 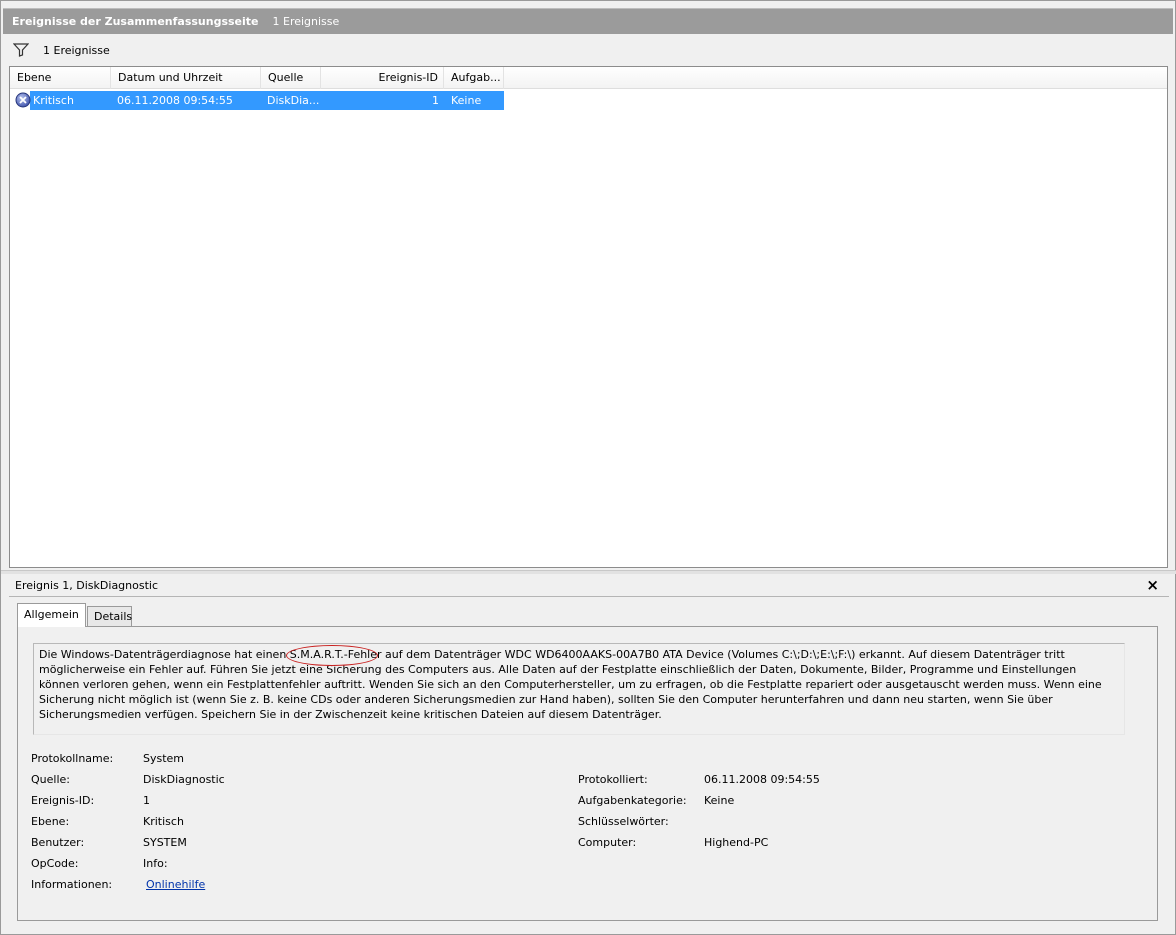 What do you see at coordinates (607, 842) in the screenshot?
I see `label-computer: Computer:` at bounding box center [607, 842].